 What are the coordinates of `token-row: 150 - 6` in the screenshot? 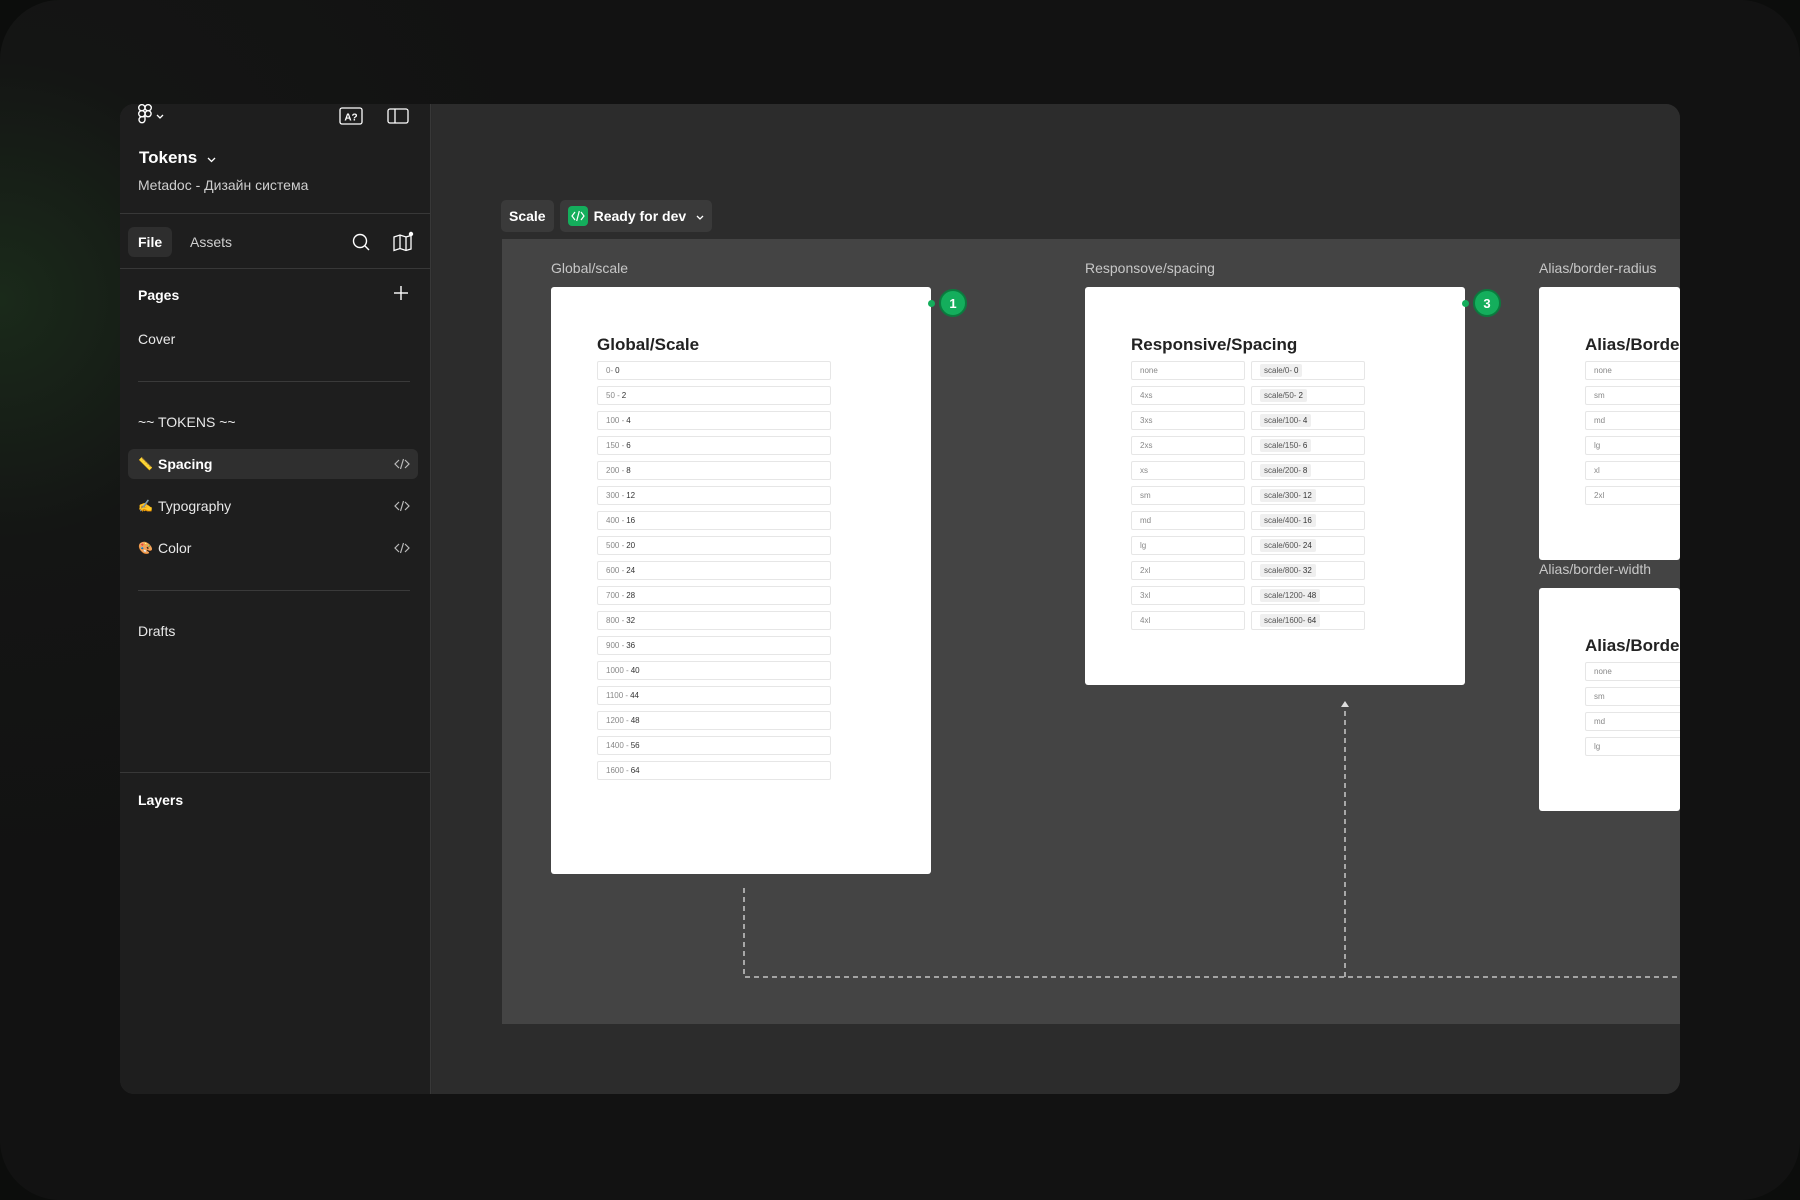 It's located at (714, 445).